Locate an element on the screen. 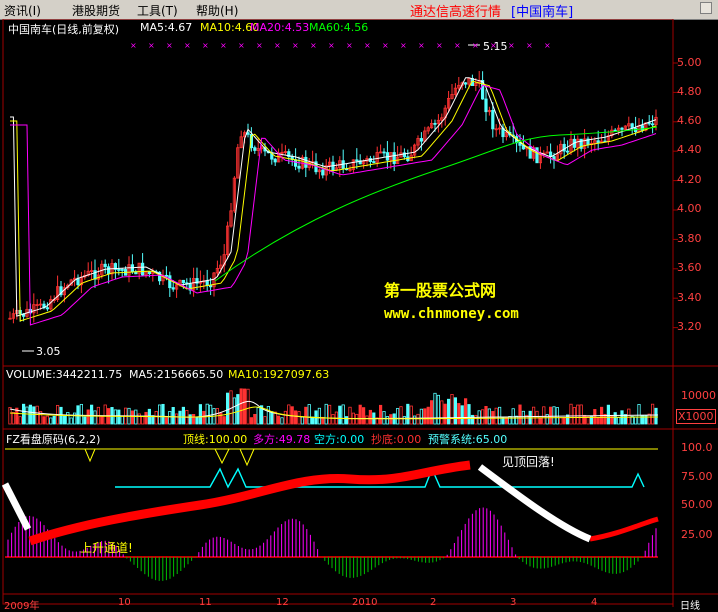 The height and width of the screenshot is (612, 718). price-tick: 3.80 is located at coordinates (689, 238).